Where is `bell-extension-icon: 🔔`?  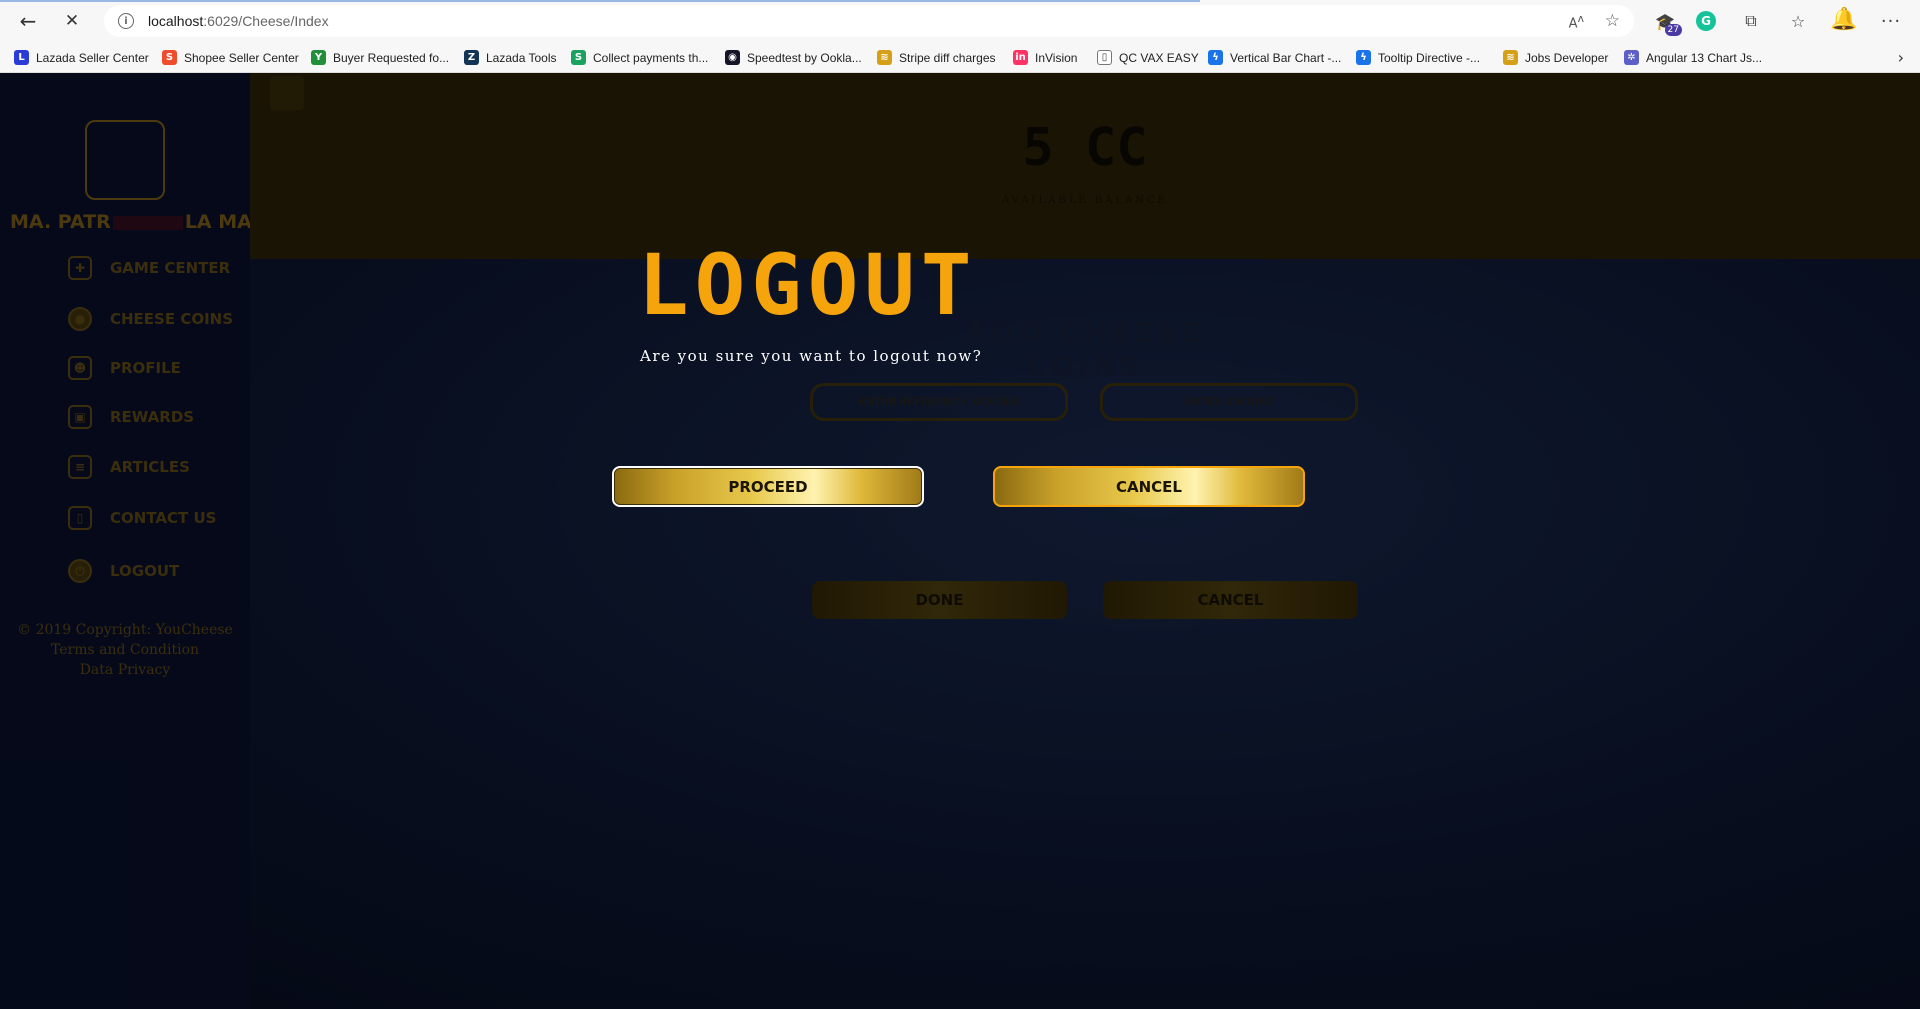
bell-extension-icon: 🔔 is located at coordinates (1843, 19).